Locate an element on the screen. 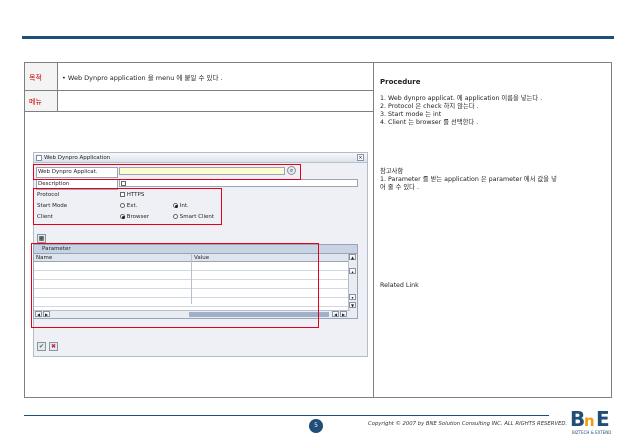  table-settings-icon: ▦ is located at coordinates (41, 238).